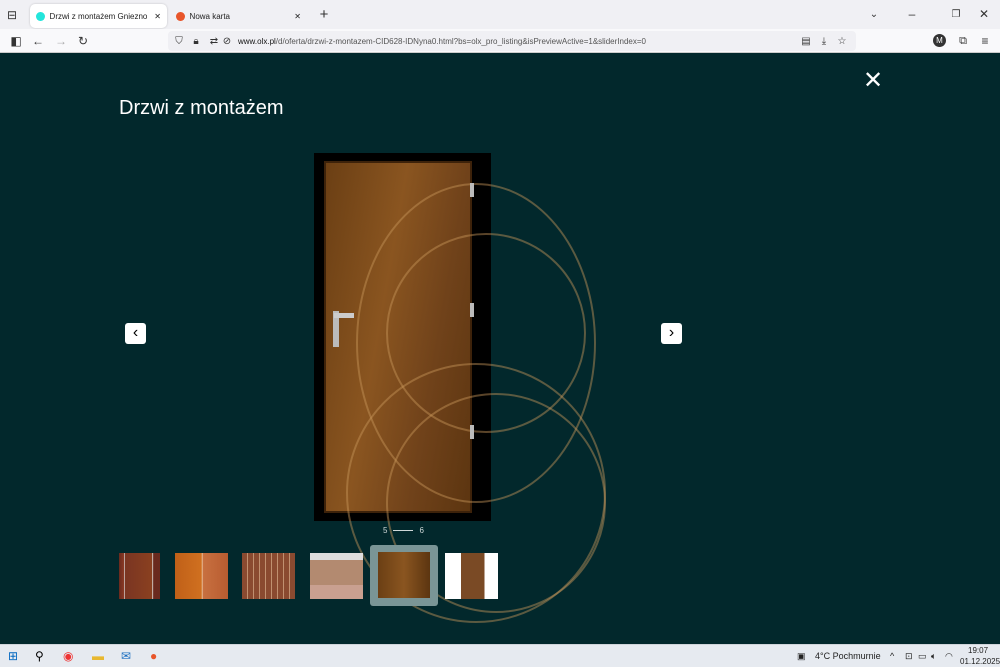  I want to click on tray-chevron-icon: ^, so click(892, 656).